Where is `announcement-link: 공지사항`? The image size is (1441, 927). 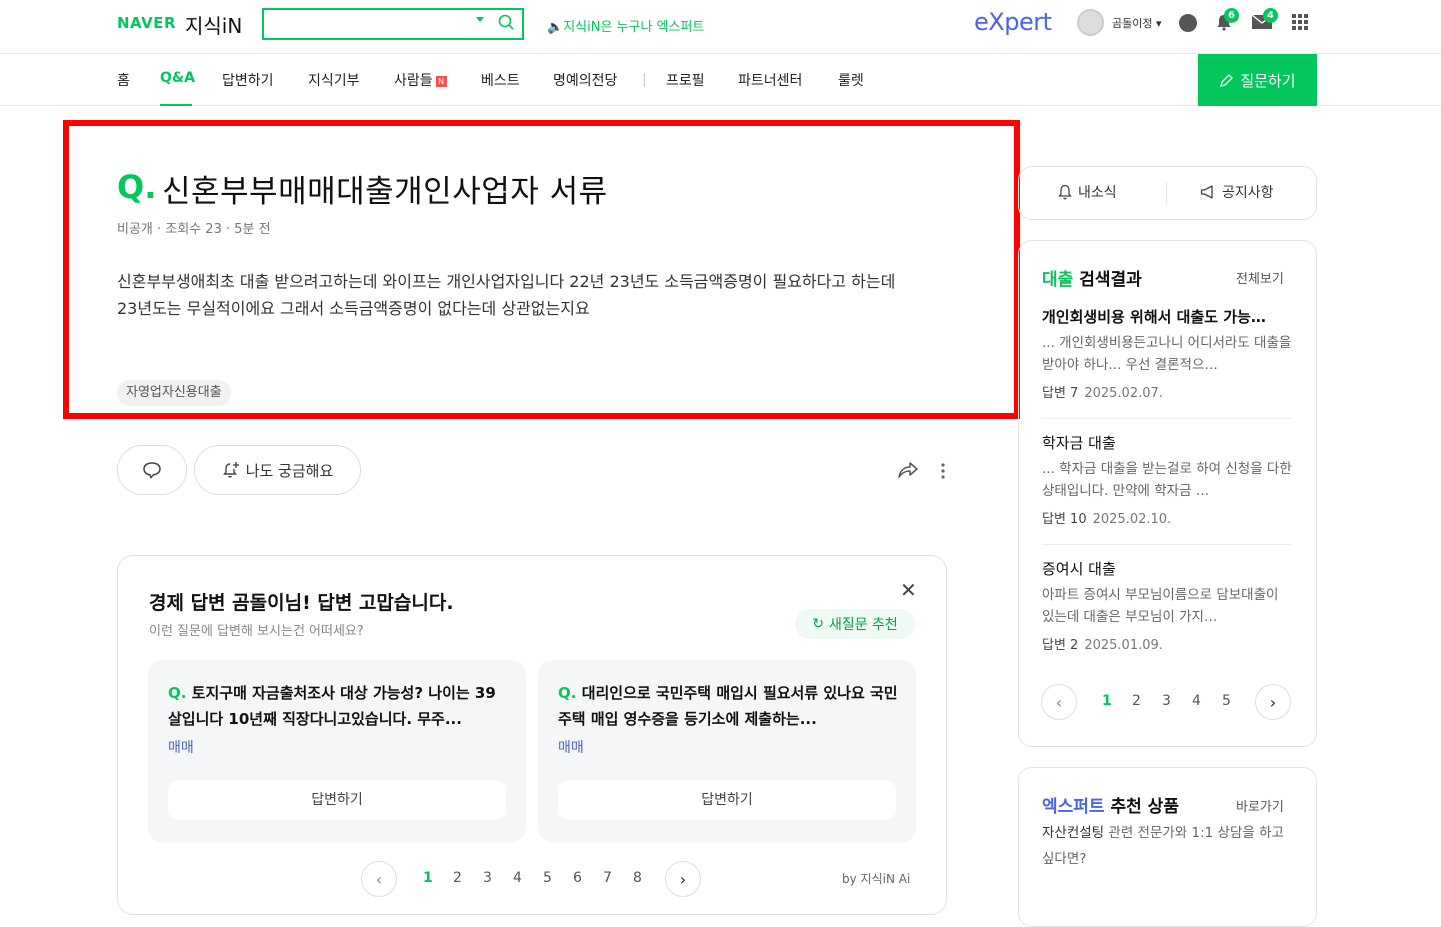 announcement-link: 공지사항 is located at coordinates (1237, 192).